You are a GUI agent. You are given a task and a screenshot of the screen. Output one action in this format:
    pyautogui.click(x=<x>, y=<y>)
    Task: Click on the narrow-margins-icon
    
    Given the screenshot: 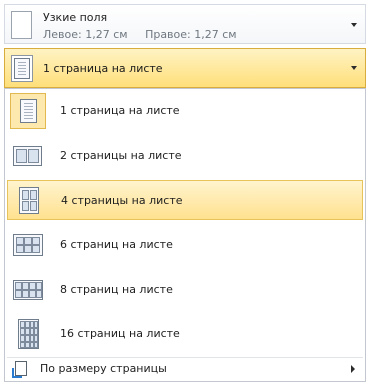 What is the action you would take?
    pyautogui.click(x=21, y=25)
    